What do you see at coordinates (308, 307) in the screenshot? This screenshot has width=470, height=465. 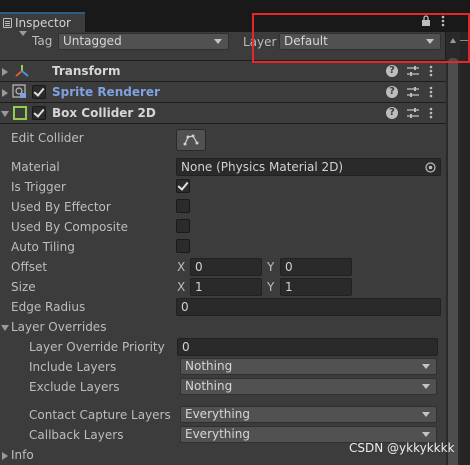 I see `edge-radius-field: 0` at bounding box center [308, 307].